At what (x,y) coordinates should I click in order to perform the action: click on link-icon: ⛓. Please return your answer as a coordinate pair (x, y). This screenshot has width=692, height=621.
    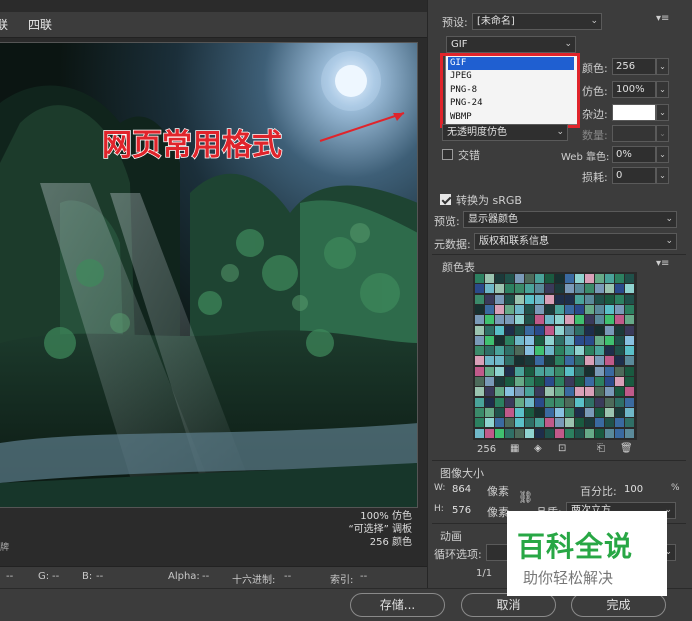
    Looking at the image, I should click on (525, 497).